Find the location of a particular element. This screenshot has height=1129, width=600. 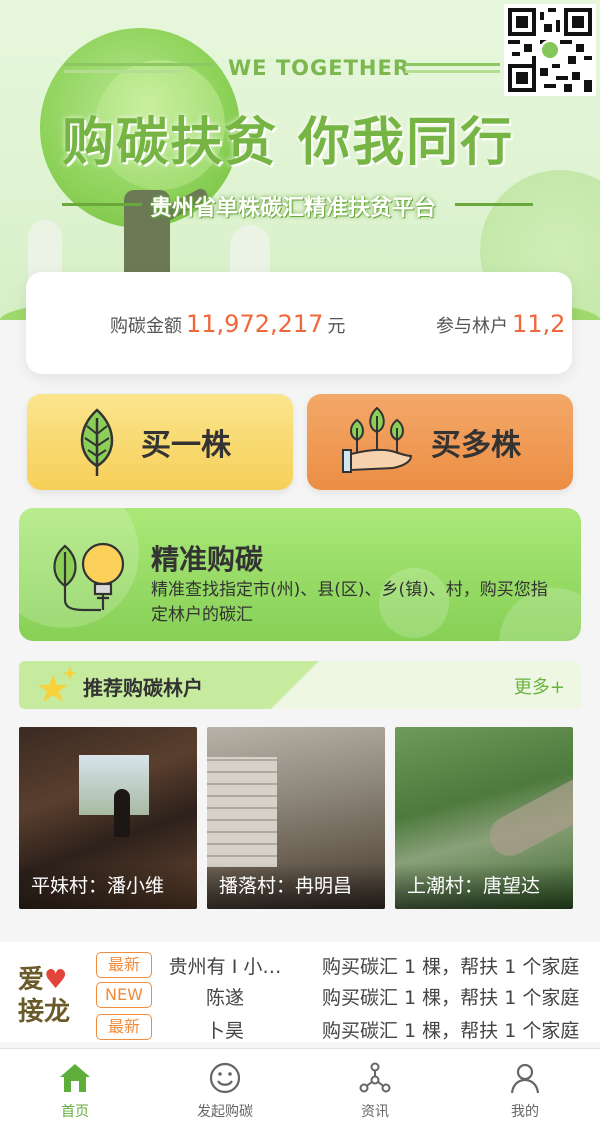

buy-one-label: 买一株 is located at coordinates (186, 445).